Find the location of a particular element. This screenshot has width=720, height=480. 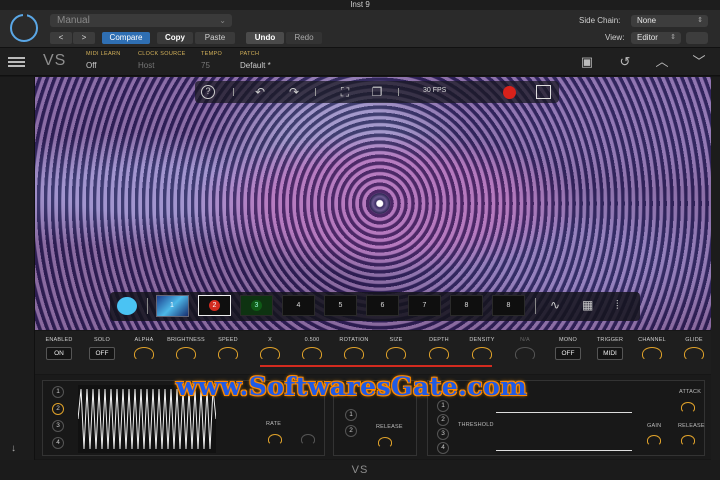

help-icon: ? is located at coordinates (208, 92).